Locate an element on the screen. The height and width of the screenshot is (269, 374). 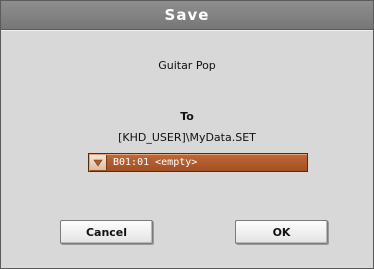
ok-button: OK is located at coordinates (281, 232).